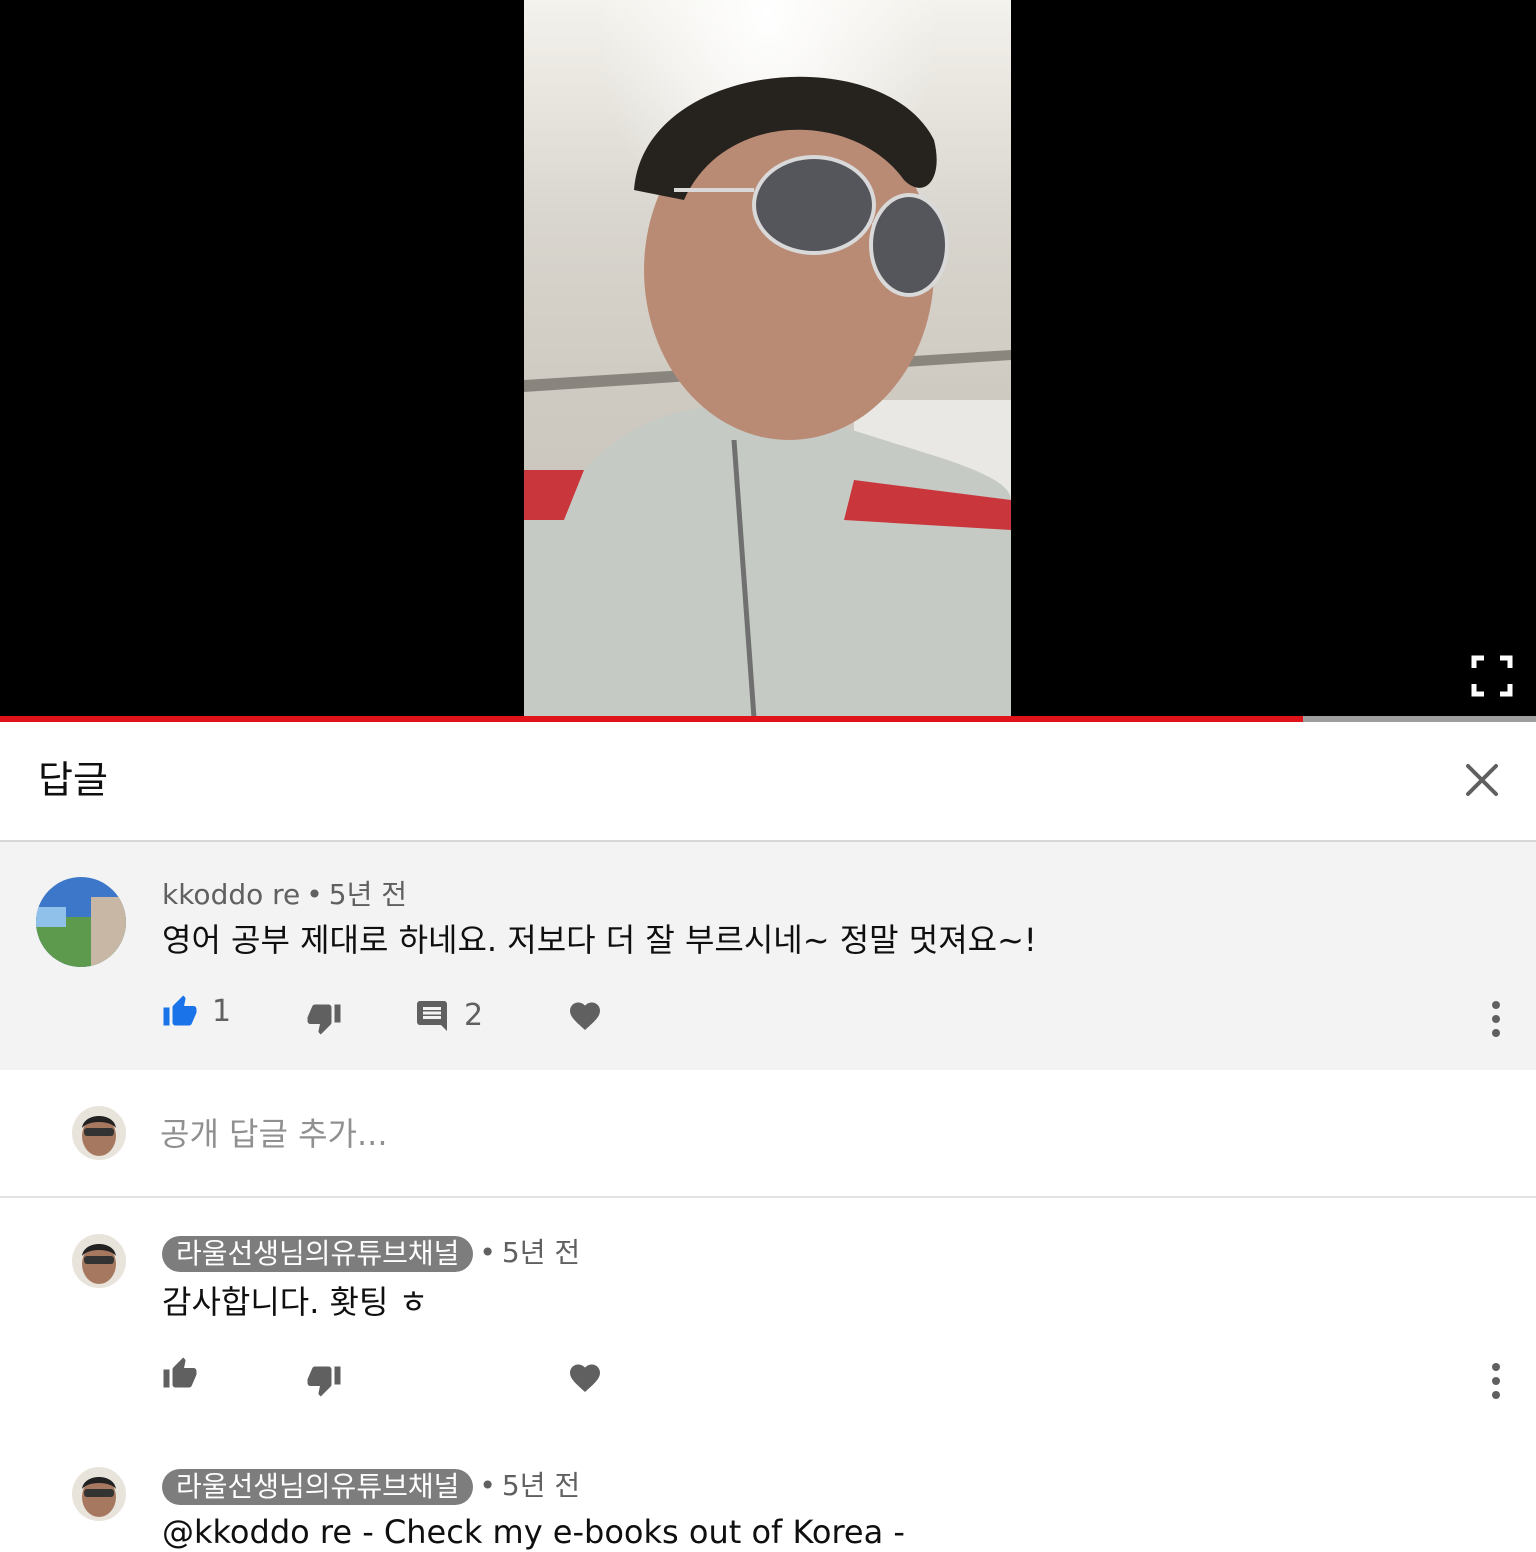 This screenshot has height=1552, width=1536. What do you see at coordinates (432, 1016) in the screenshot?
I see `comment-icon` at bounding box center [432, 1016].